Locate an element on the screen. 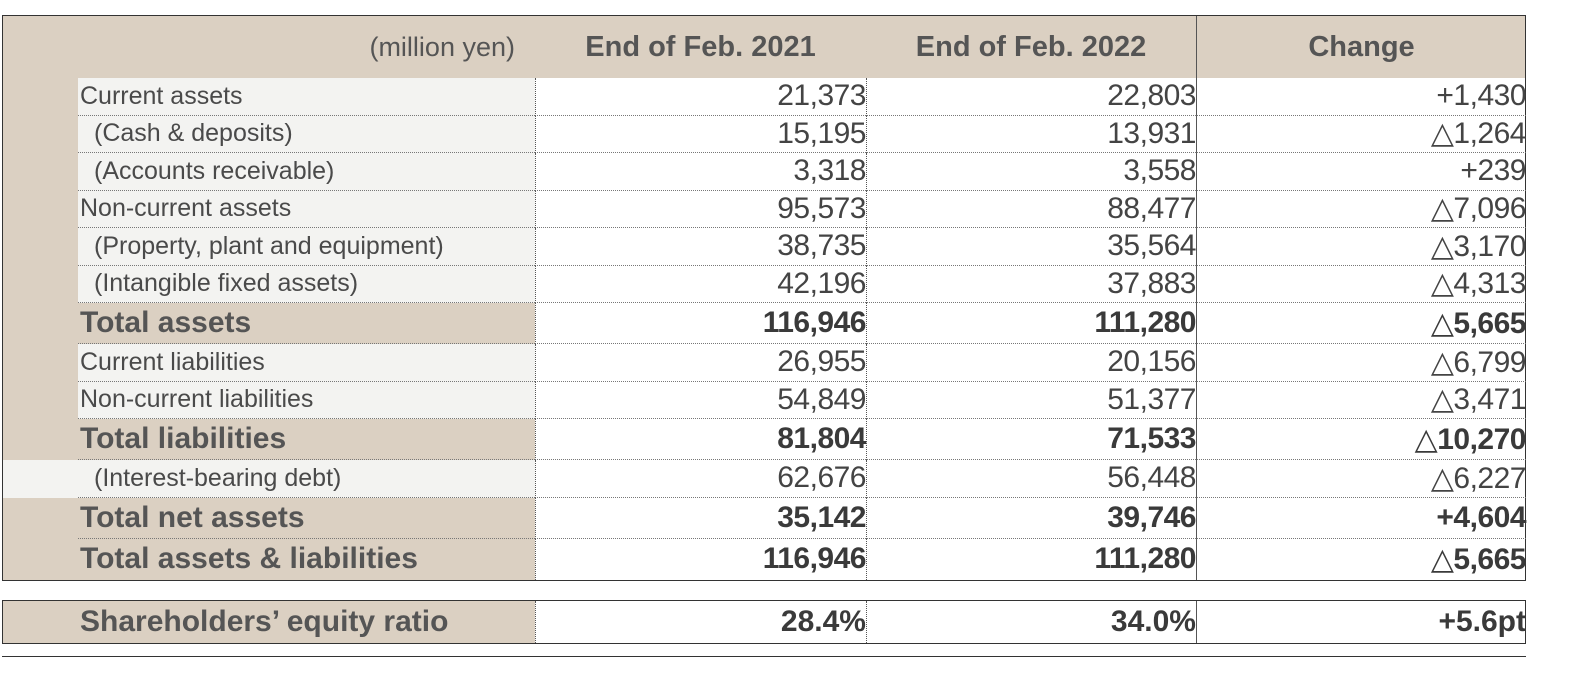  row-label: (Accounts receivable) is located at coordinates (306, 172).